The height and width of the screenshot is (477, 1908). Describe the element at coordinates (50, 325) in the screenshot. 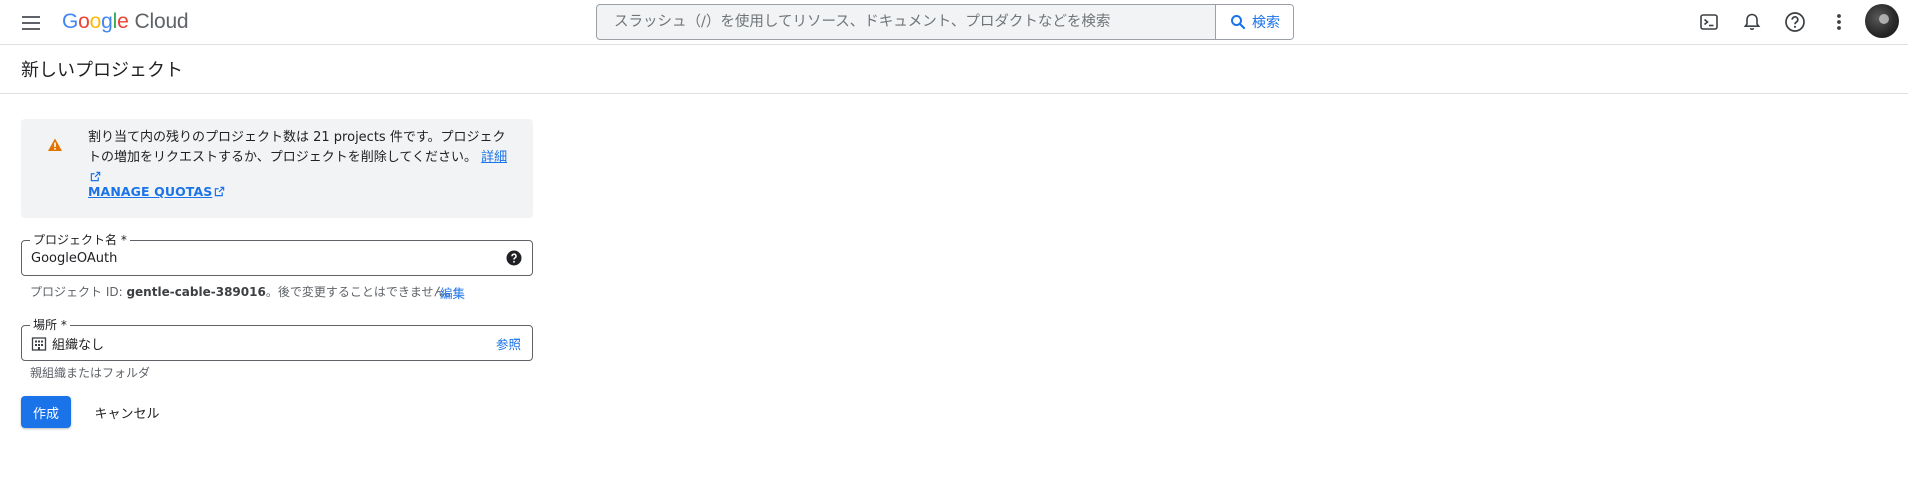

I see `location-label: 場所 *` at that location.